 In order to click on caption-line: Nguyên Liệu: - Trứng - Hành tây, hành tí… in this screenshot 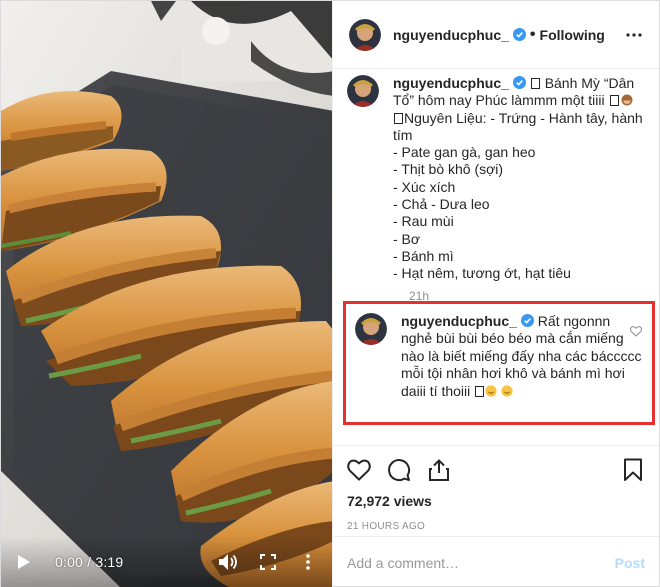, I will do `click(519, 127)`.